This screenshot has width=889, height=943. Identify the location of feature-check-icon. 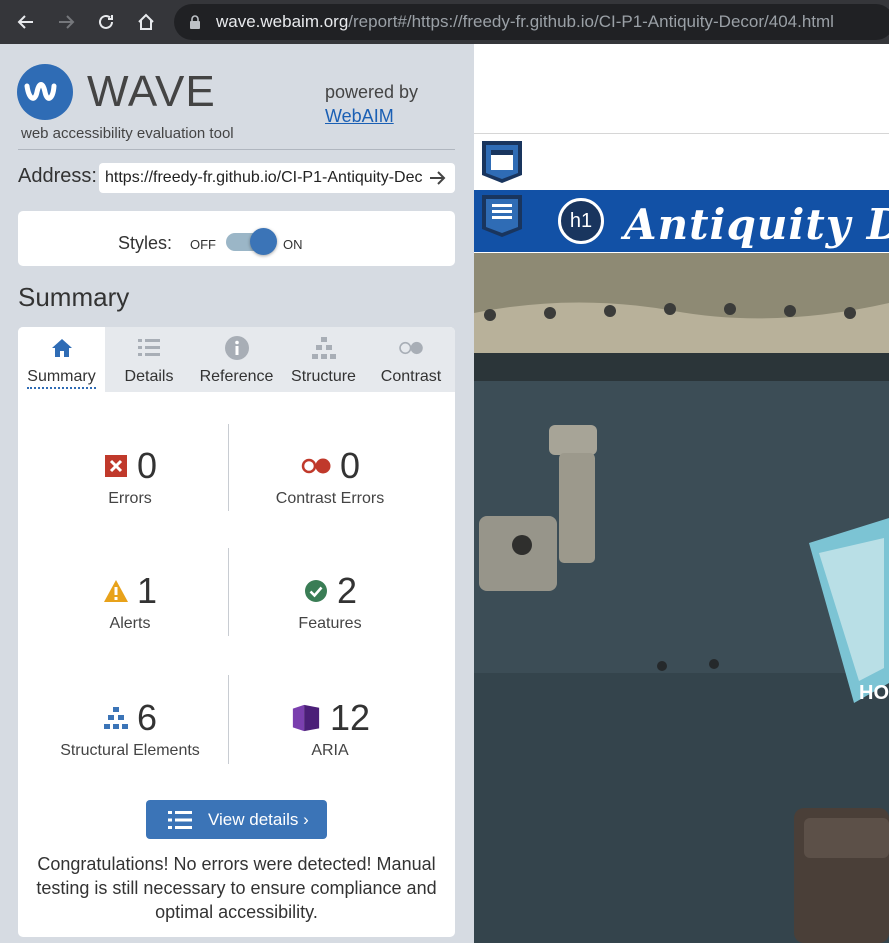
(316, 591).